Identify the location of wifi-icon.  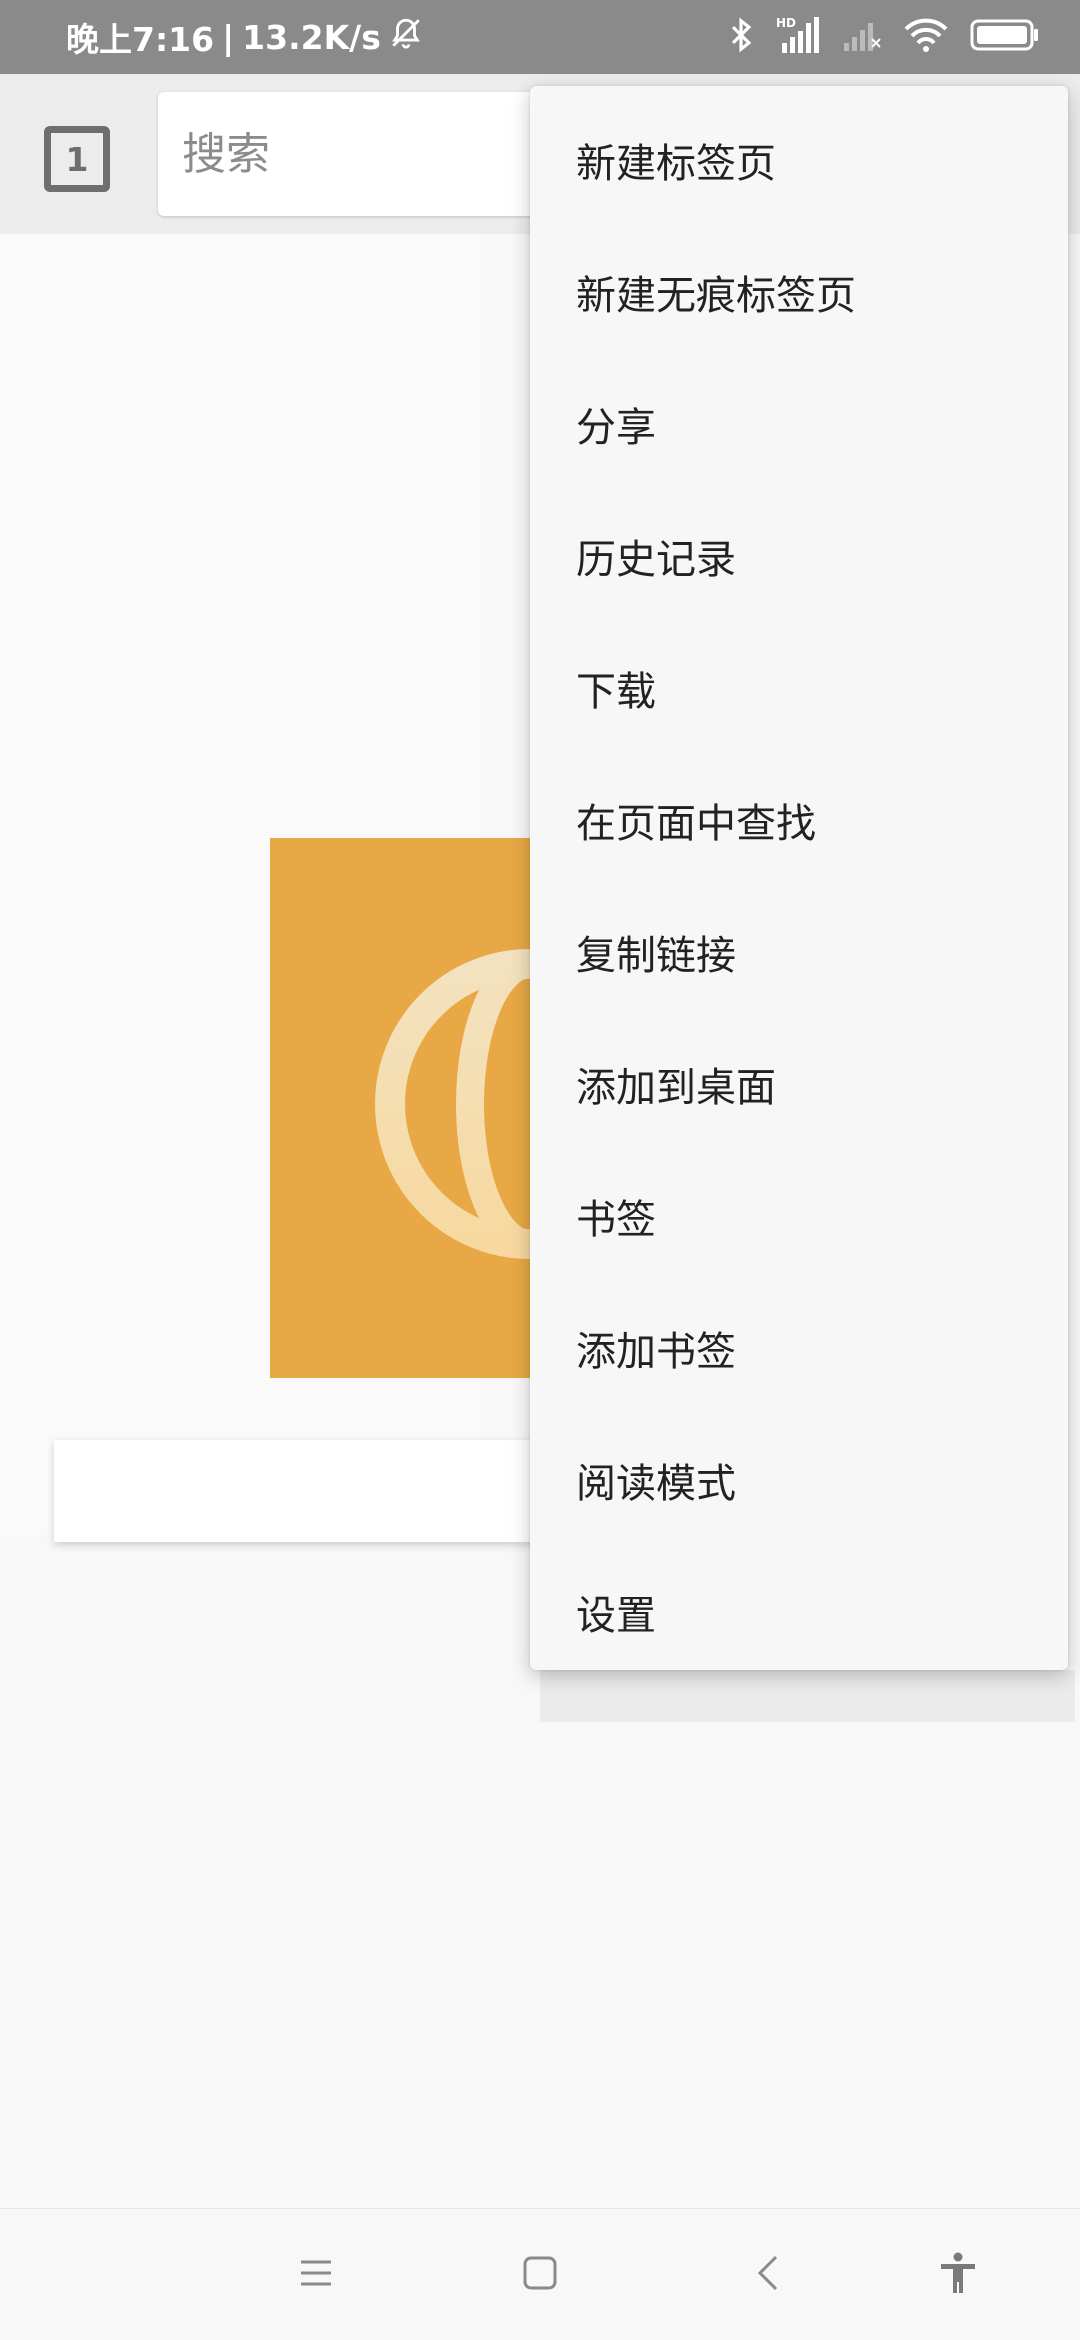
(926, 37).